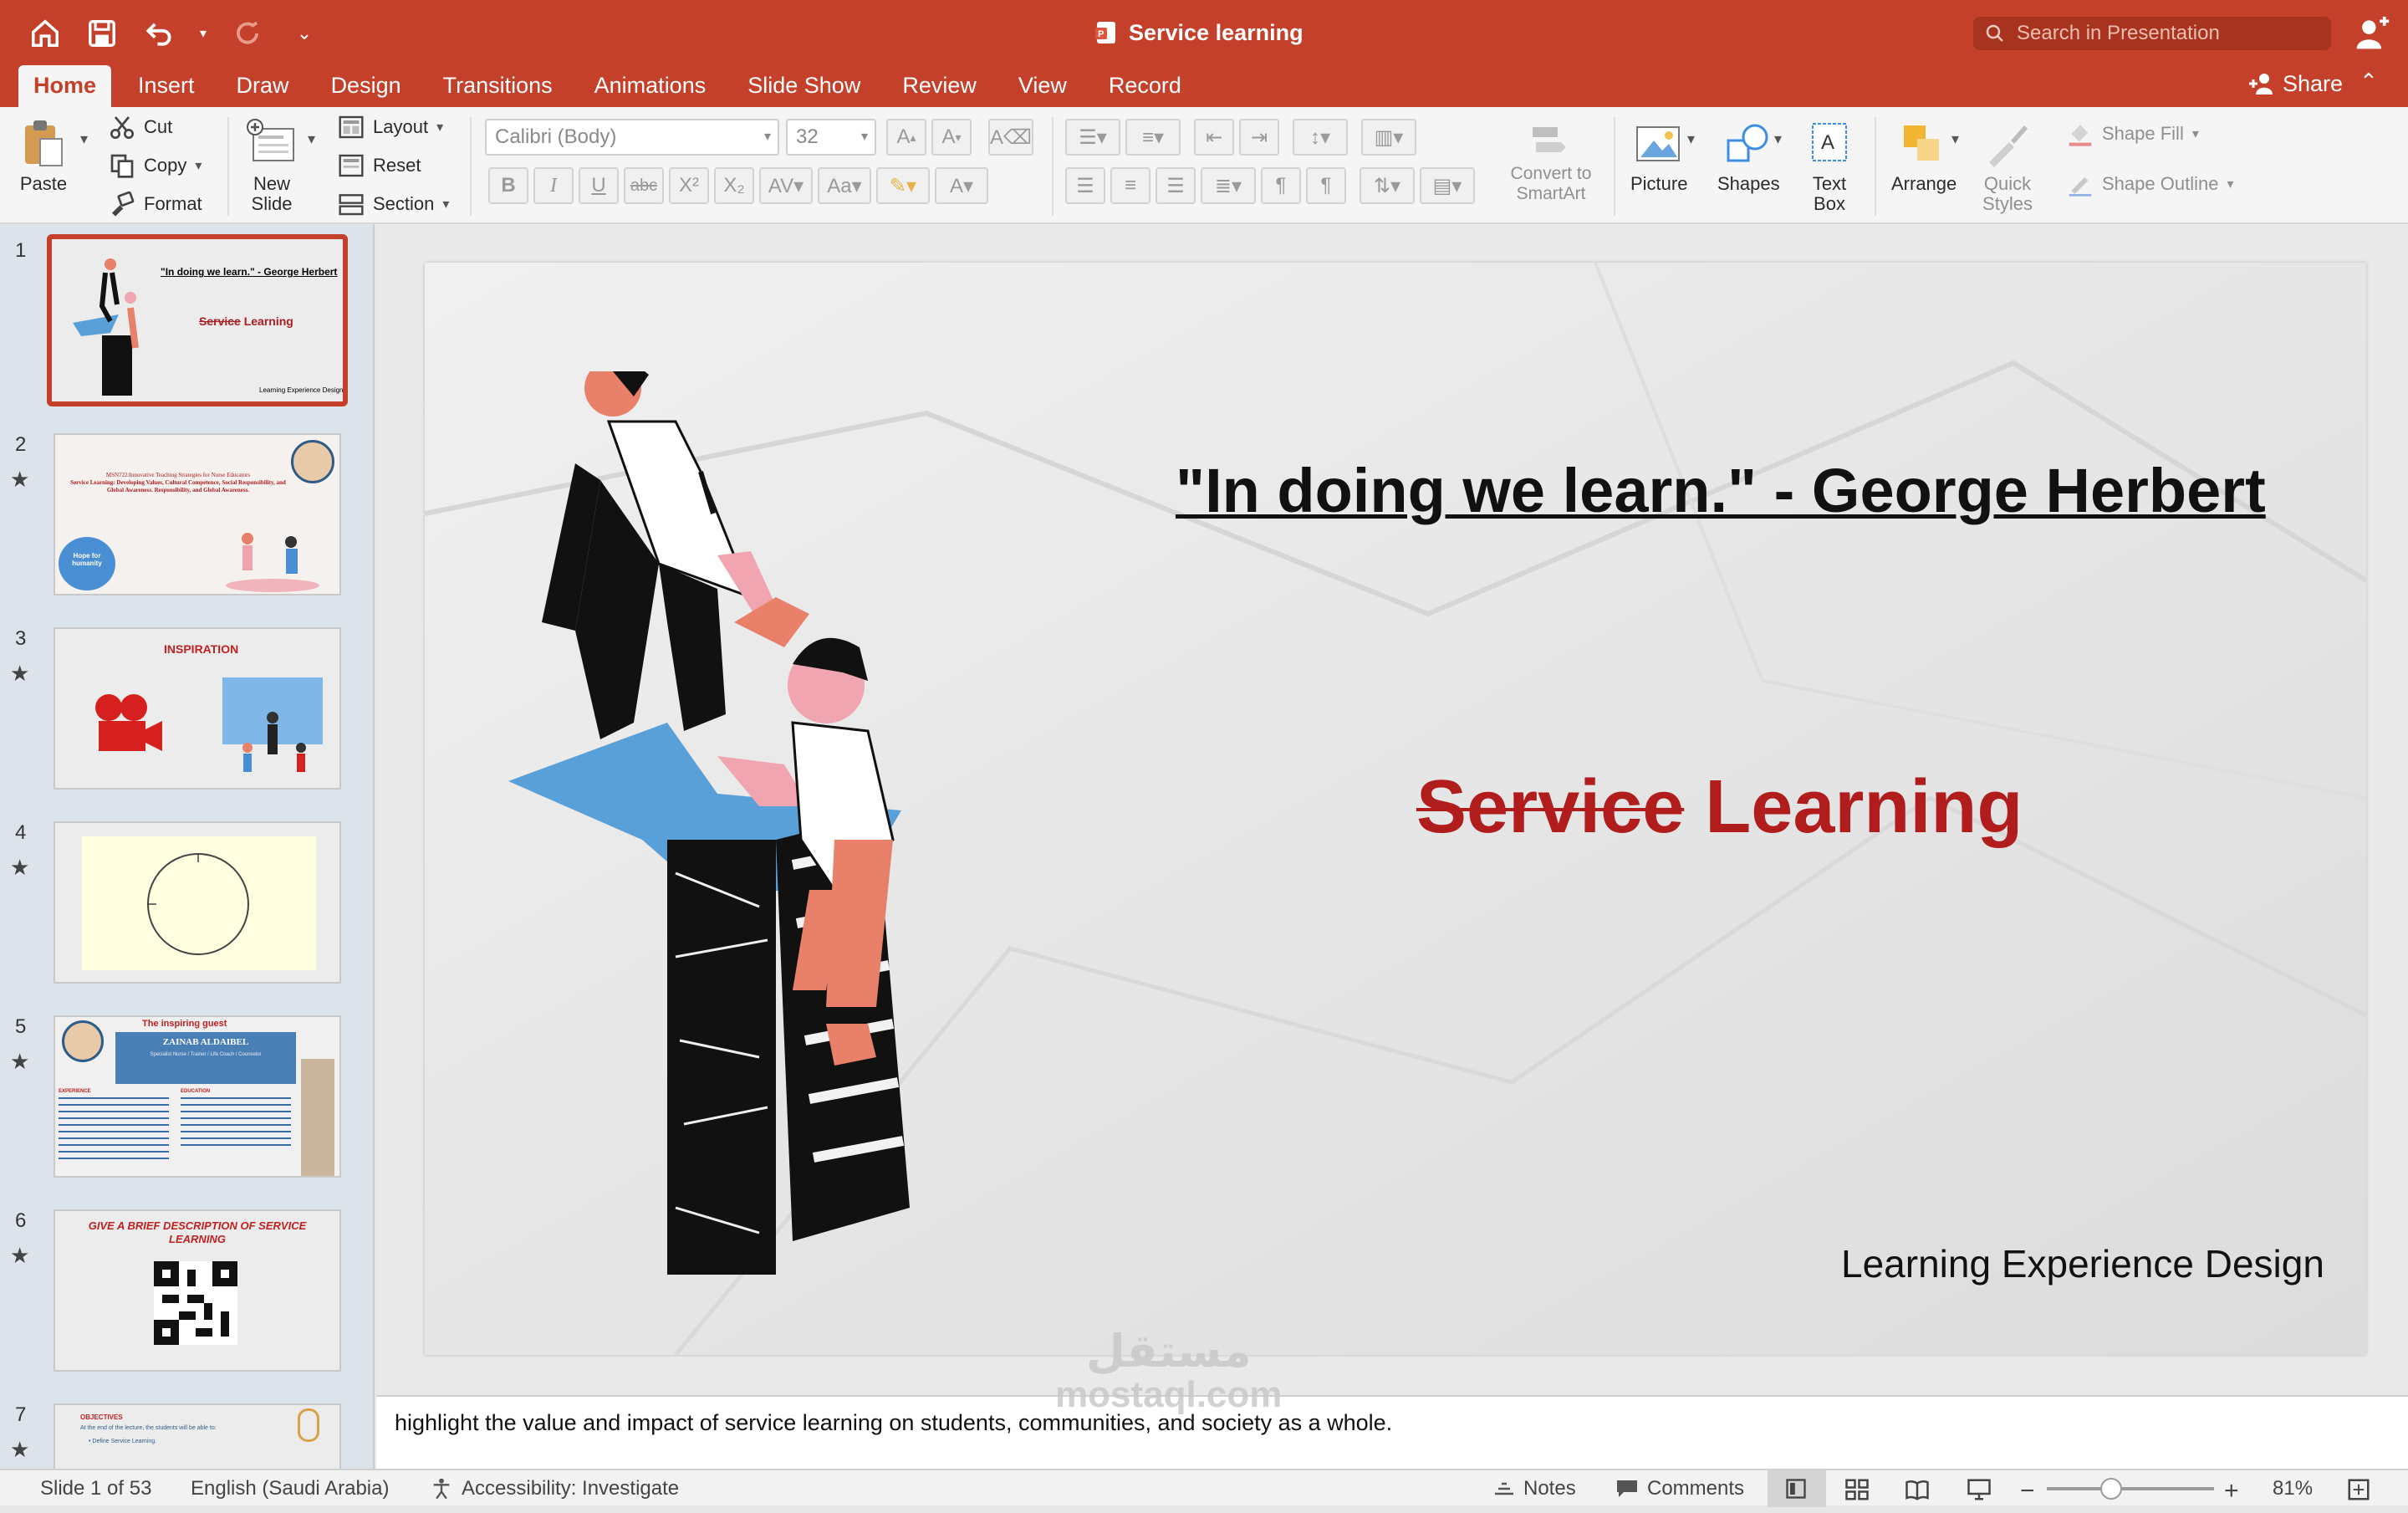 The image size is (2408, 1513). What do you see at coordinates (1011, 137) in the screenshot?
I see `clear-formatting-icon: A⌫` at bounding box center [1011, 137].